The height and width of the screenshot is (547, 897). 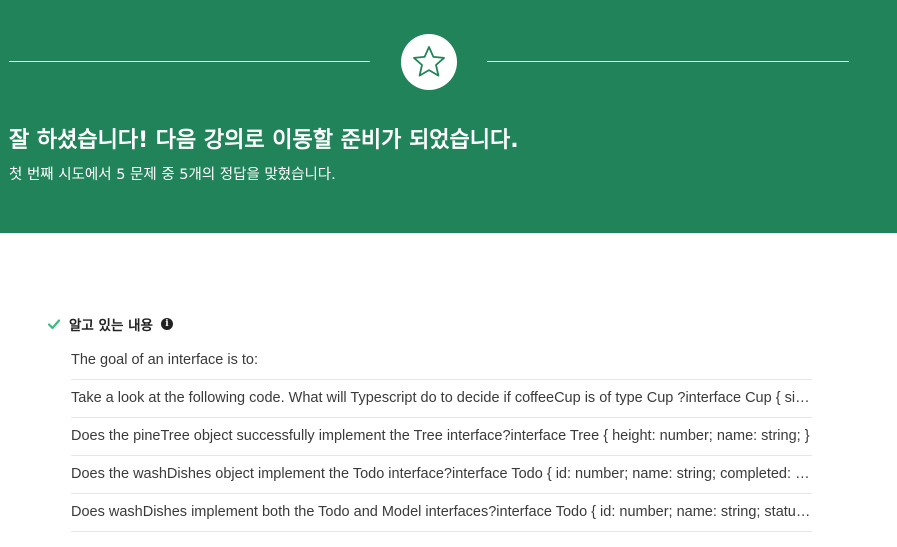 What do you see at coordinates (668, 61) in the screenshot?
I see `divider-right` at bounding box center [668, 61].